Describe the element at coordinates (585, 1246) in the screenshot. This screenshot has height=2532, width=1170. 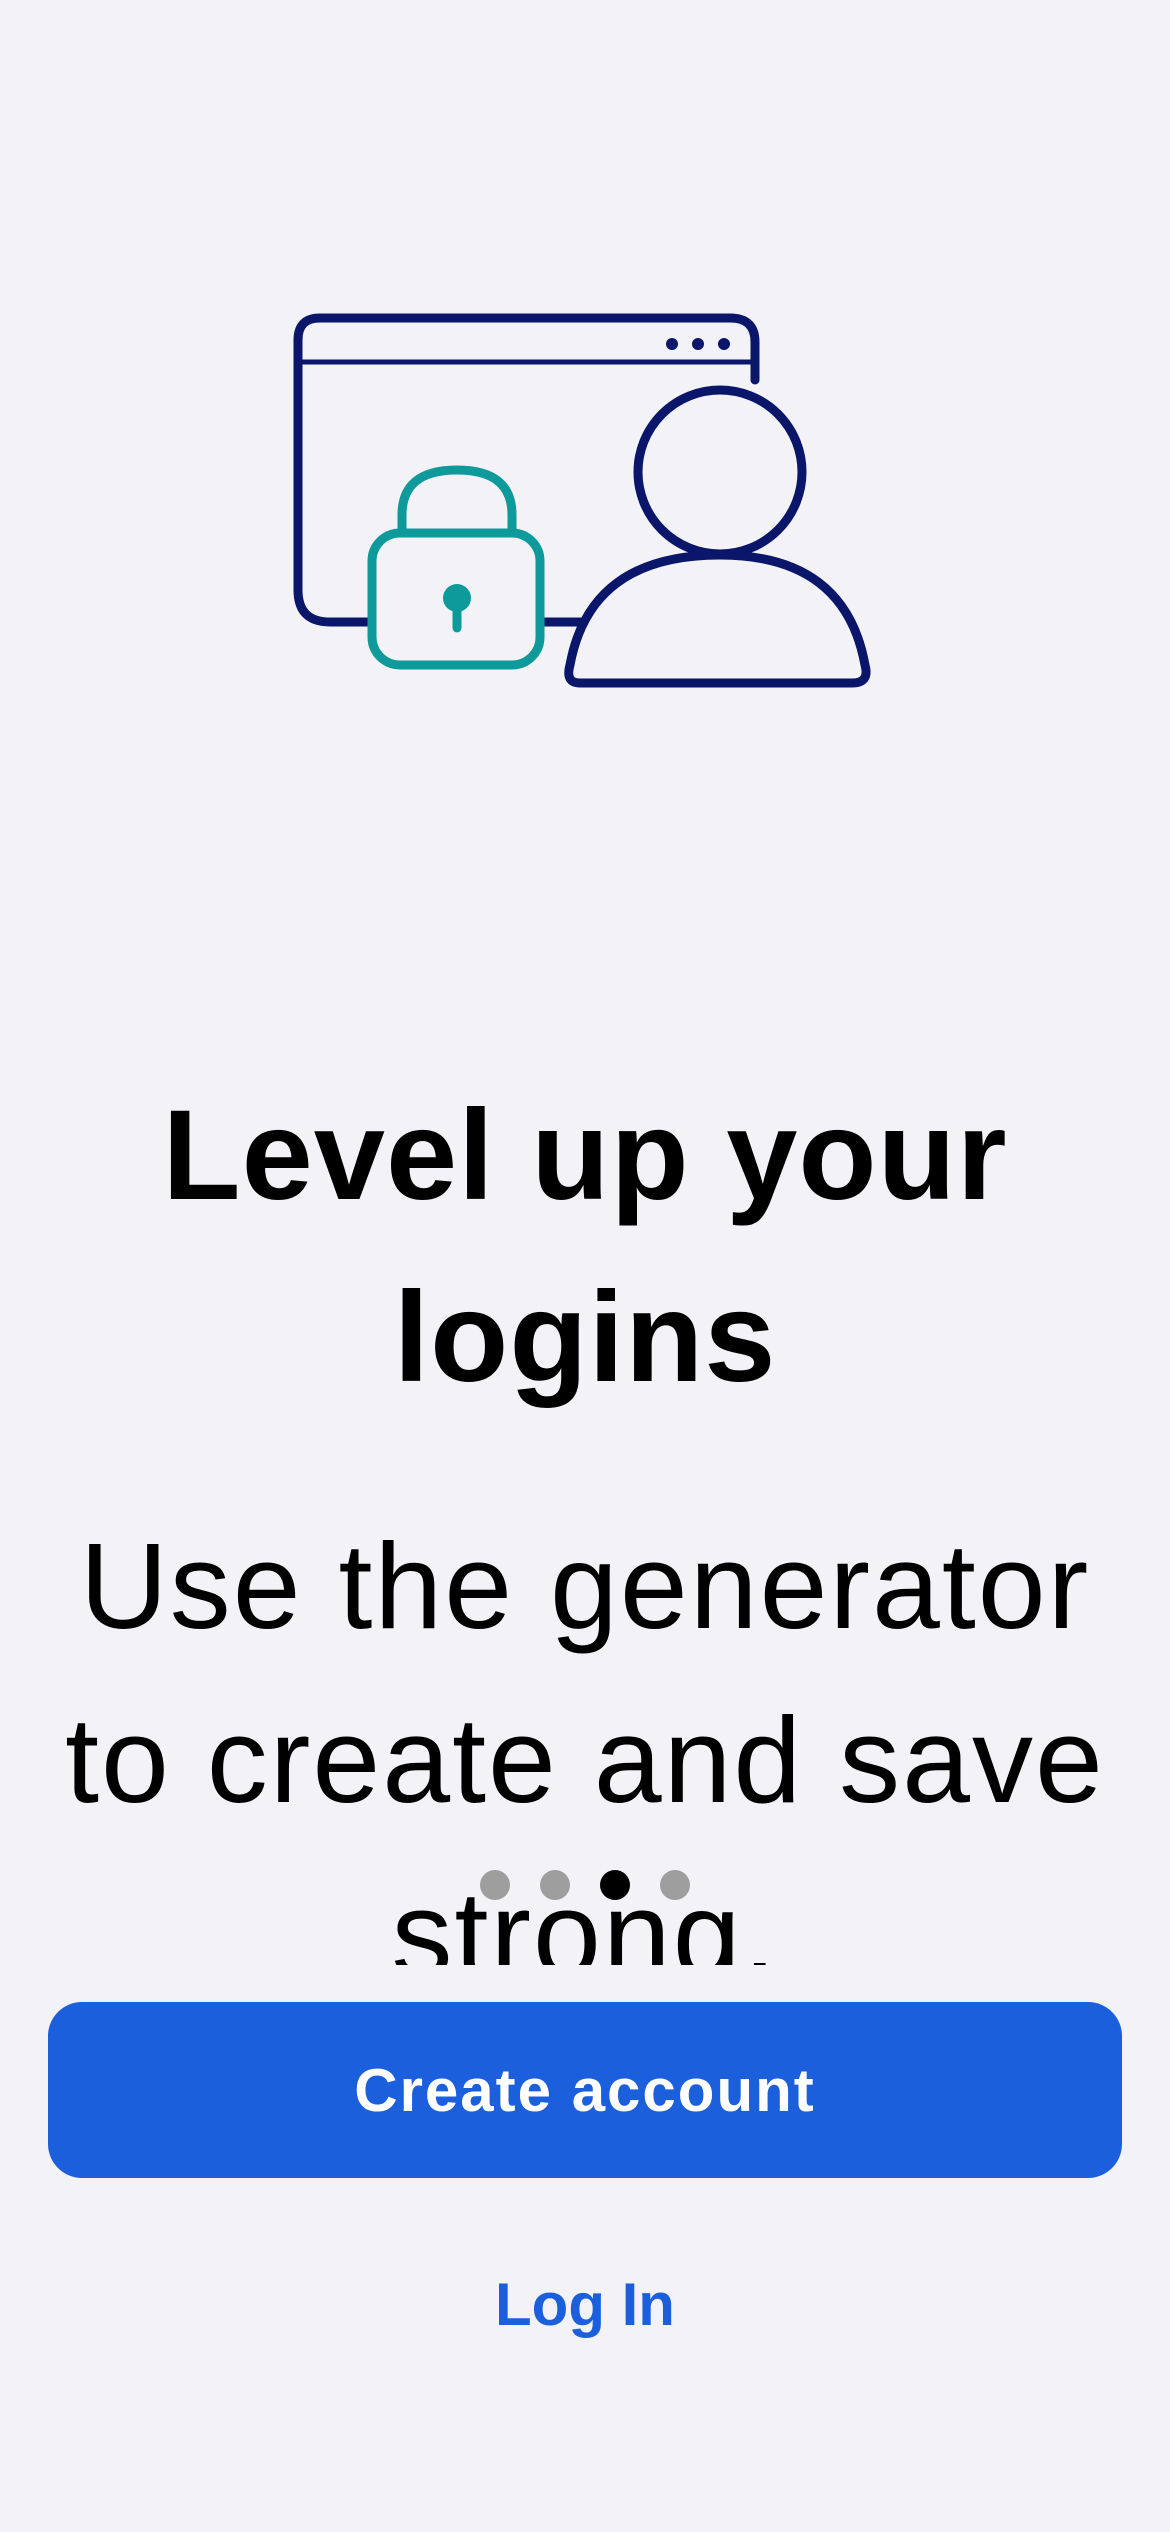
I see `onboarding-headline: Level up your logins` at that location.